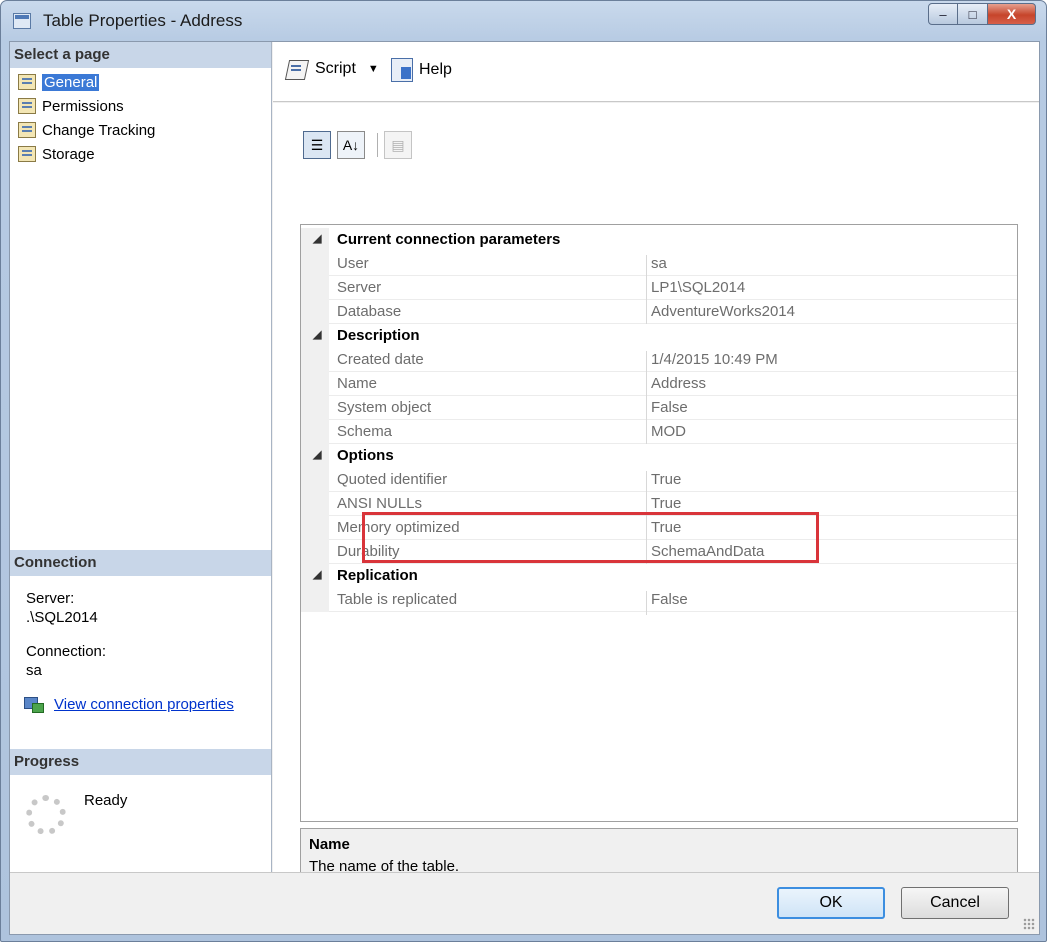 Image resolution: width=1047 pixels, height=942 pixels. I want to click on property-value: 1/4/2015 10:49 PM, so click(714, 359).